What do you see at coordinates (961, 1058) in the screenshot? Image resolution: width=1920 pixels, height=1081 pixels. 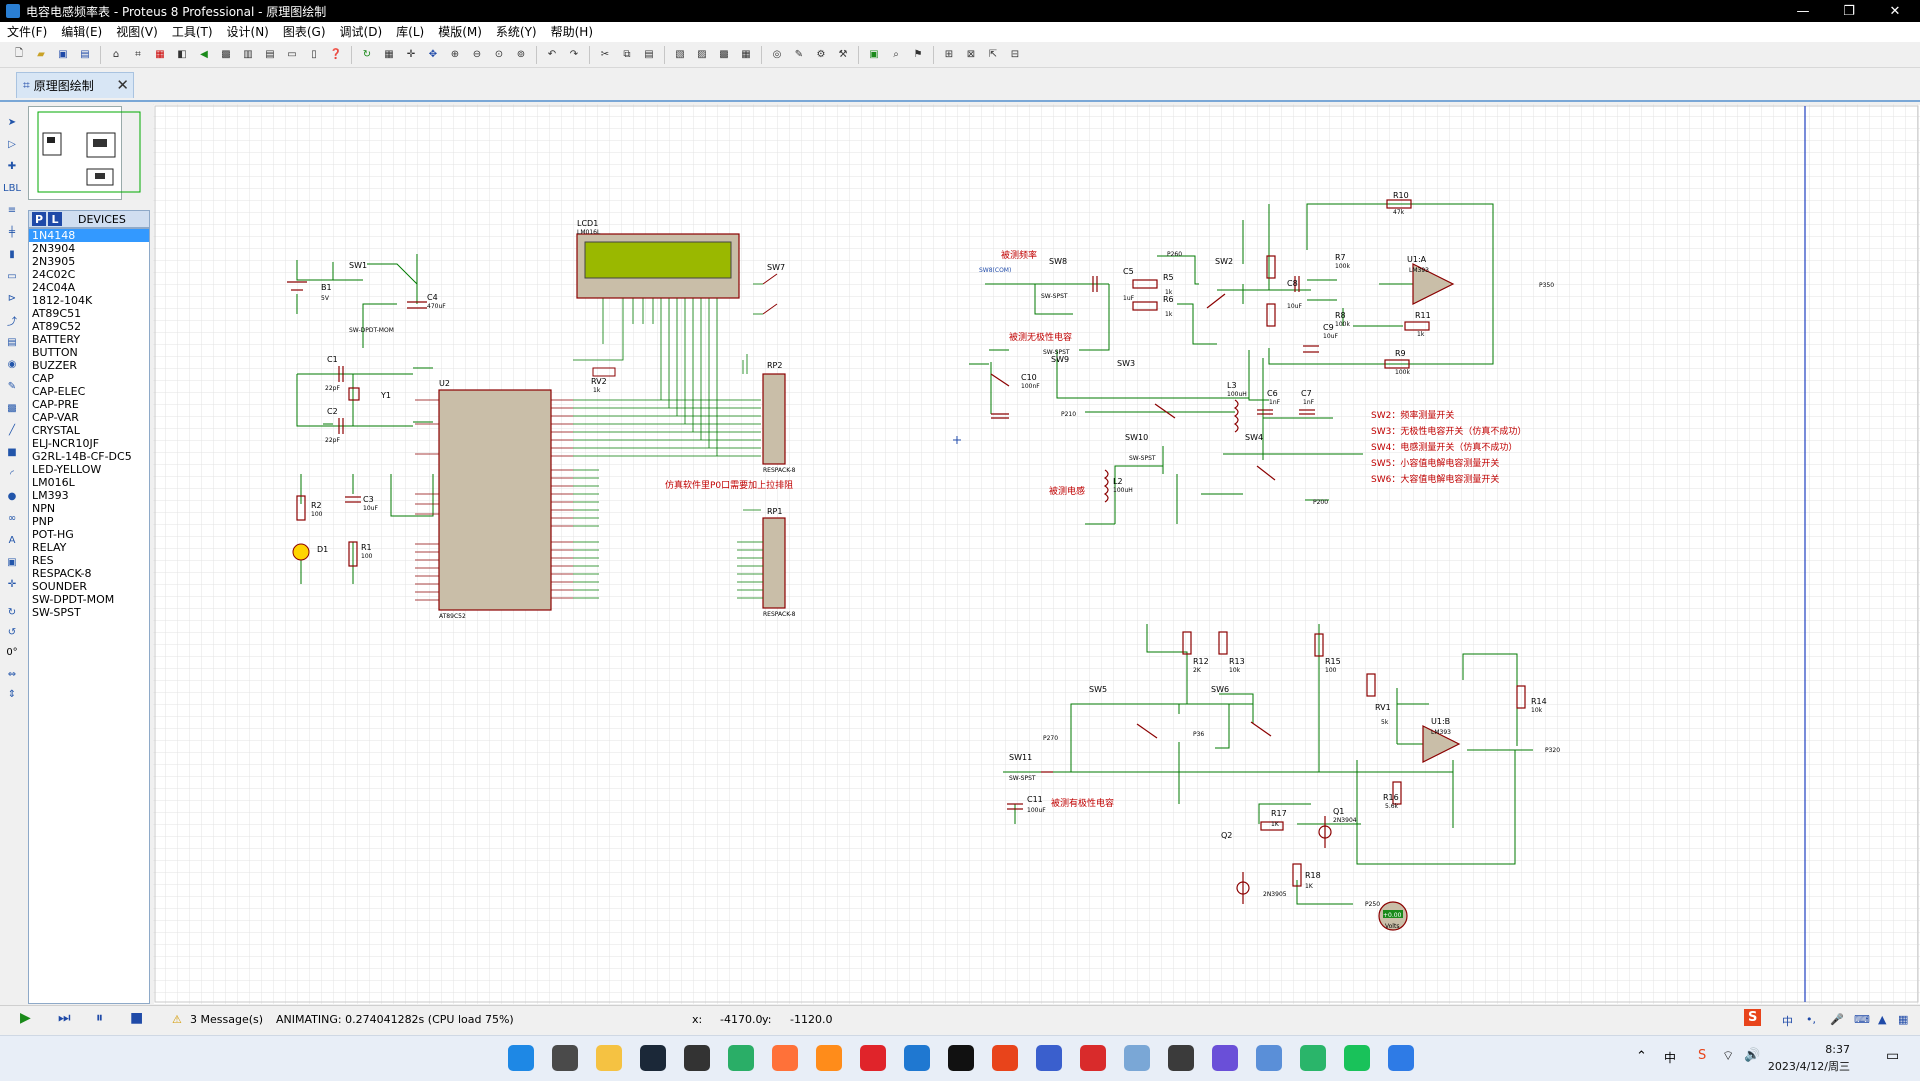 I see `qq-icon` at bounding box center [961, 1058].